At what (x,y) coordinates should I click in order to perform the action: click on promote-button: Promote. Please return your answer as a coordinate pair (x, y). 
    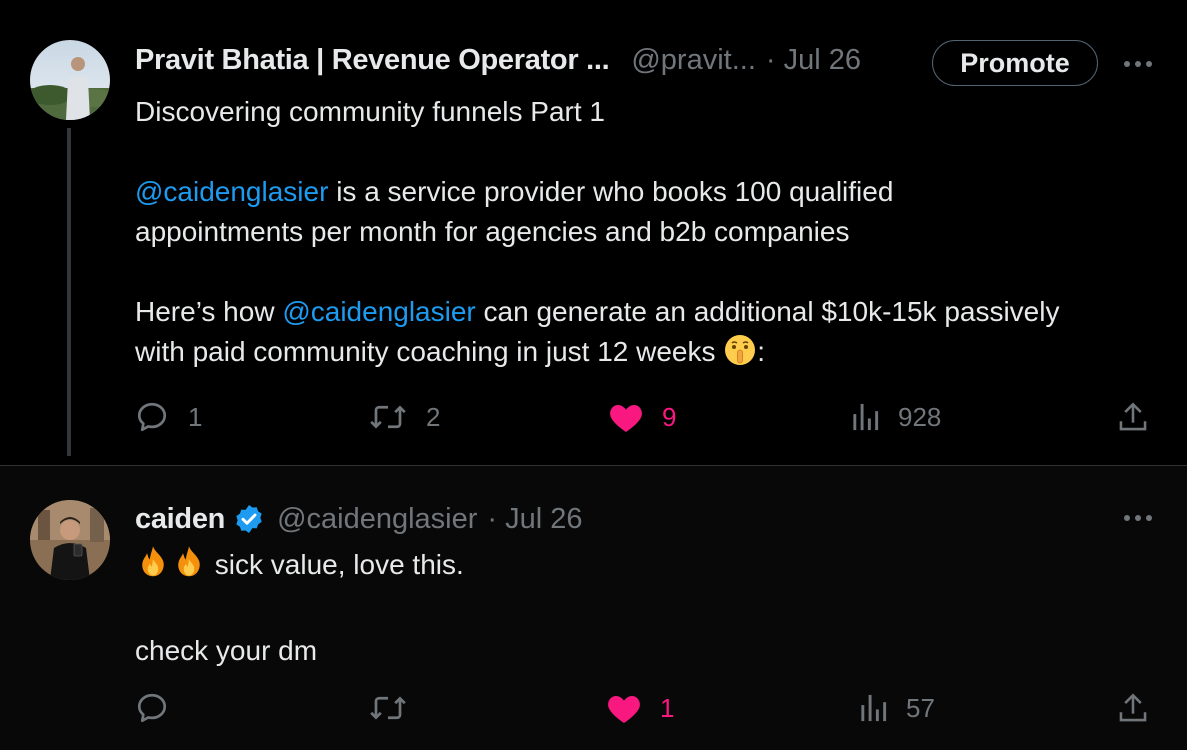
    Looking at the image, I should click on (1015, 63).